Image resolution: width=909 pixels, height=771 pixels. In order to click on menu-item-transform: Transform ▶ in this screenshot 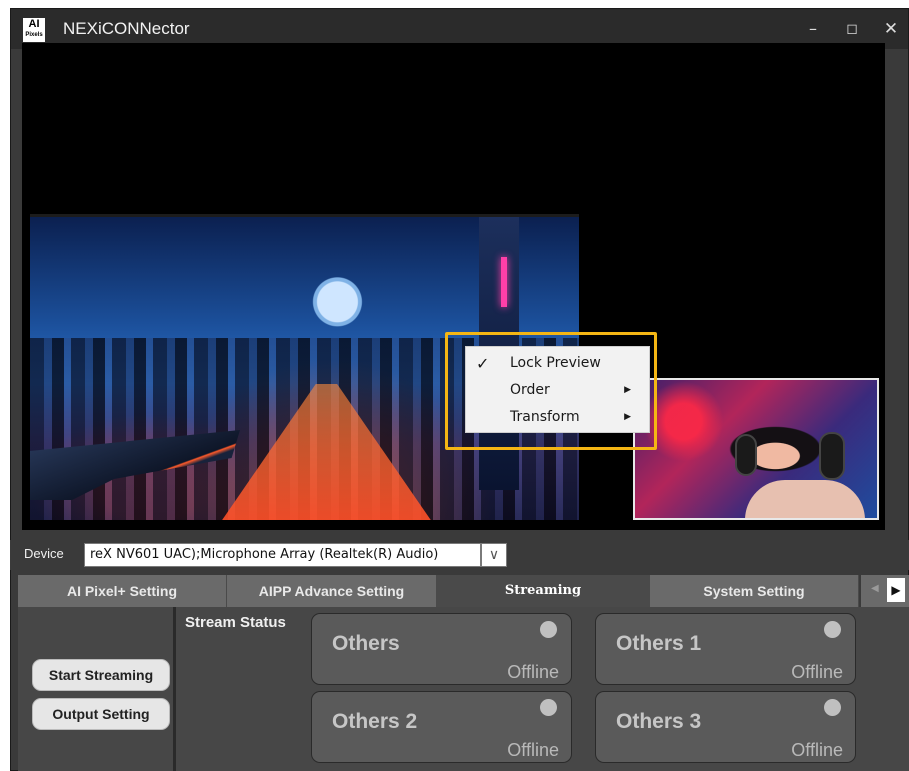, I will do `click(557, 417)`.